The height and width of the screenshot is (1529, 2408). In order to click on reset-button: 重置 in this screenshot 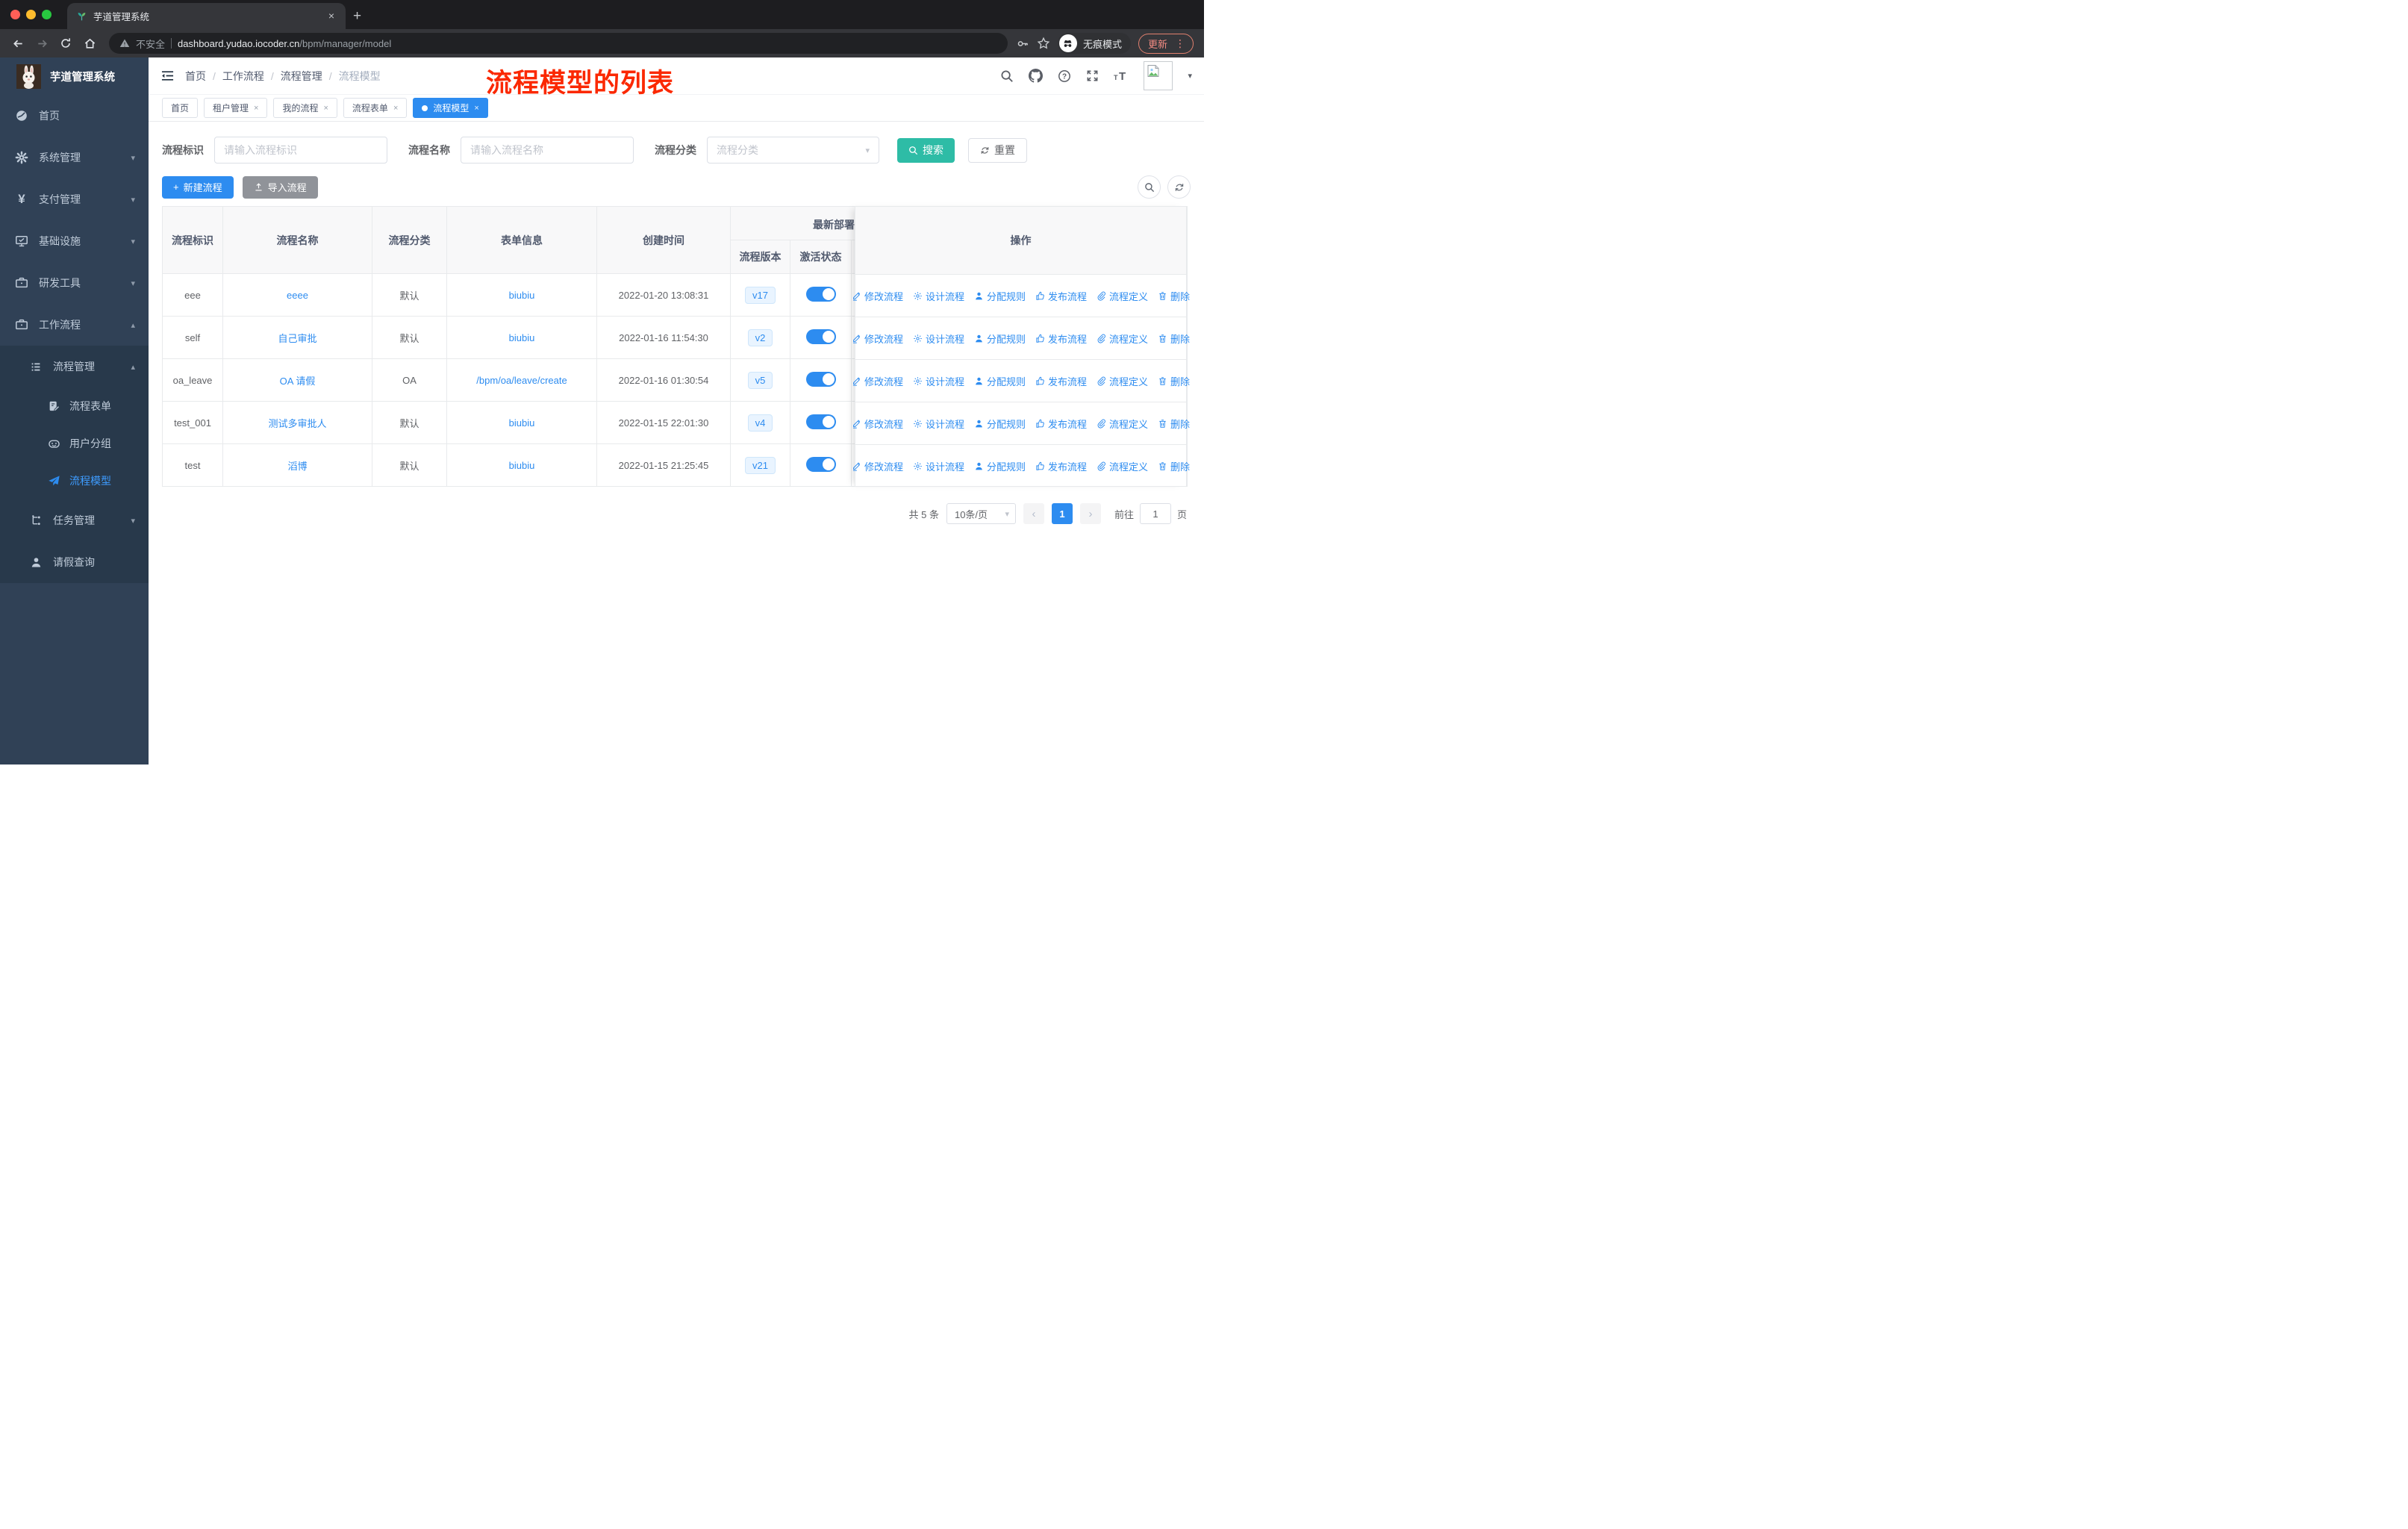, I will do `click(997, 150)`.